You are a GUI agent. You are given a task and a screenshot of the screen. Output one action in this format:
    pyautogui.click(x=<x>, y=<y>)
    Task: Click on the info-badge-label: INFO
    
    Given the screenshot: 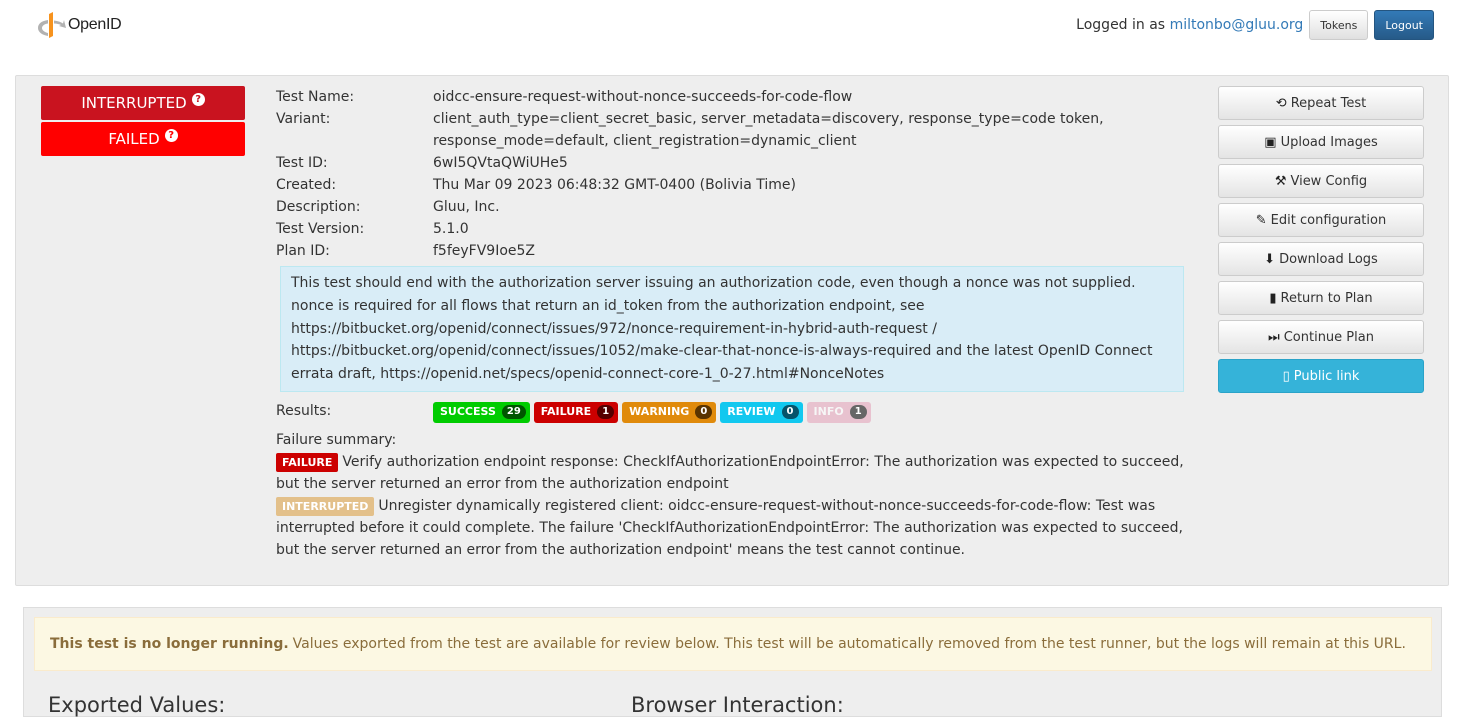 What is the action you would take?
    pyautogui.click(x=828, y=412)
    